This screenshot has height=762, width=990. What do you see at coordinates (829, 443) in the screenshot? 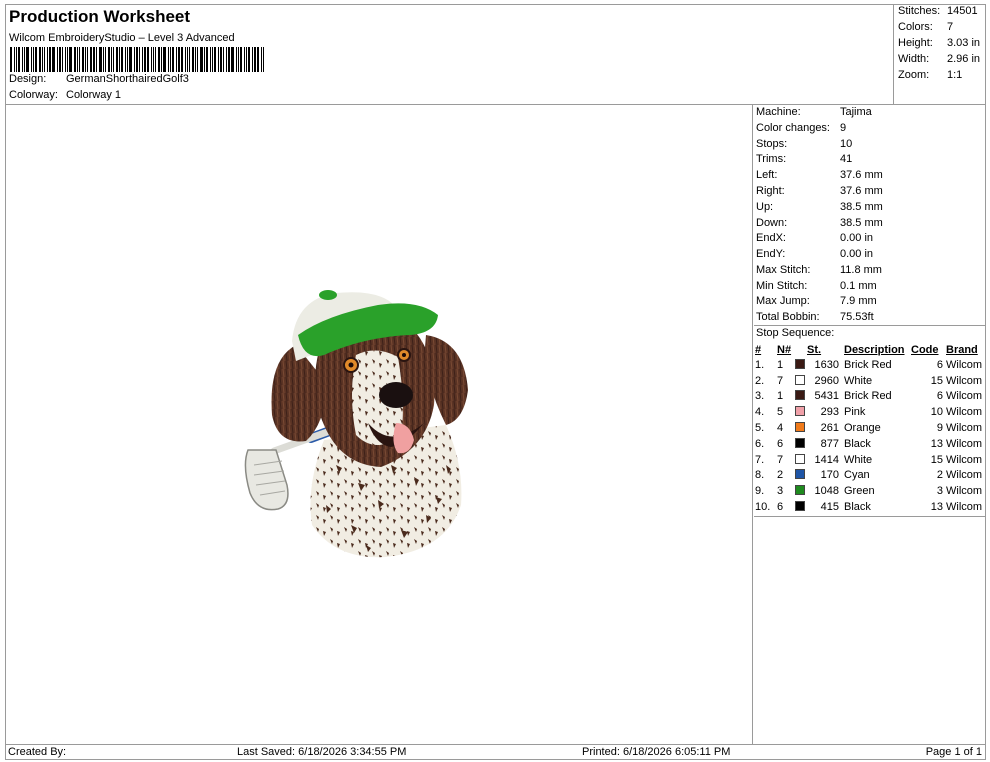
I see `row-stitches: 877` at bounding box center [829, 443].